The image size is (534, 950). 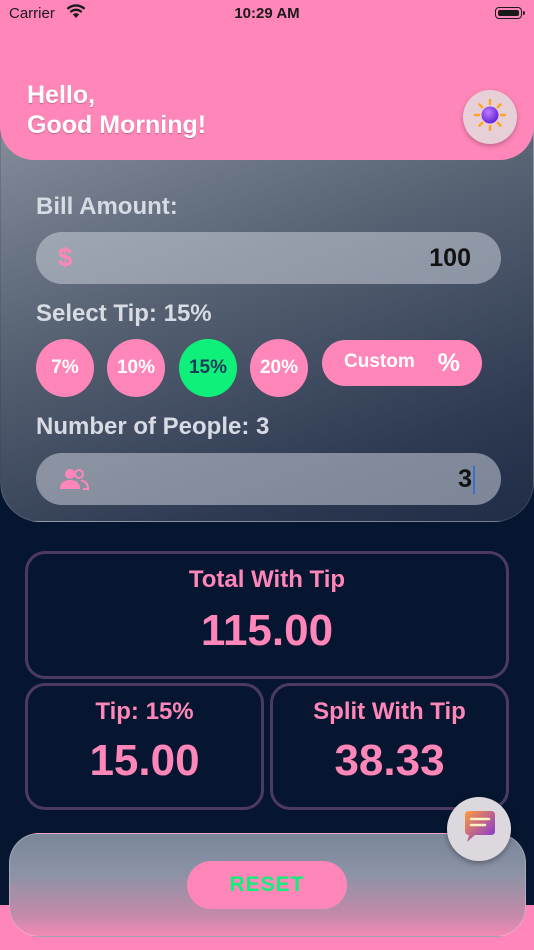 What do you see at coordinates (153, 426) in the screenshot?
I see `number-of-people-label: Number of People: 3` at bounding box center [153, 426].